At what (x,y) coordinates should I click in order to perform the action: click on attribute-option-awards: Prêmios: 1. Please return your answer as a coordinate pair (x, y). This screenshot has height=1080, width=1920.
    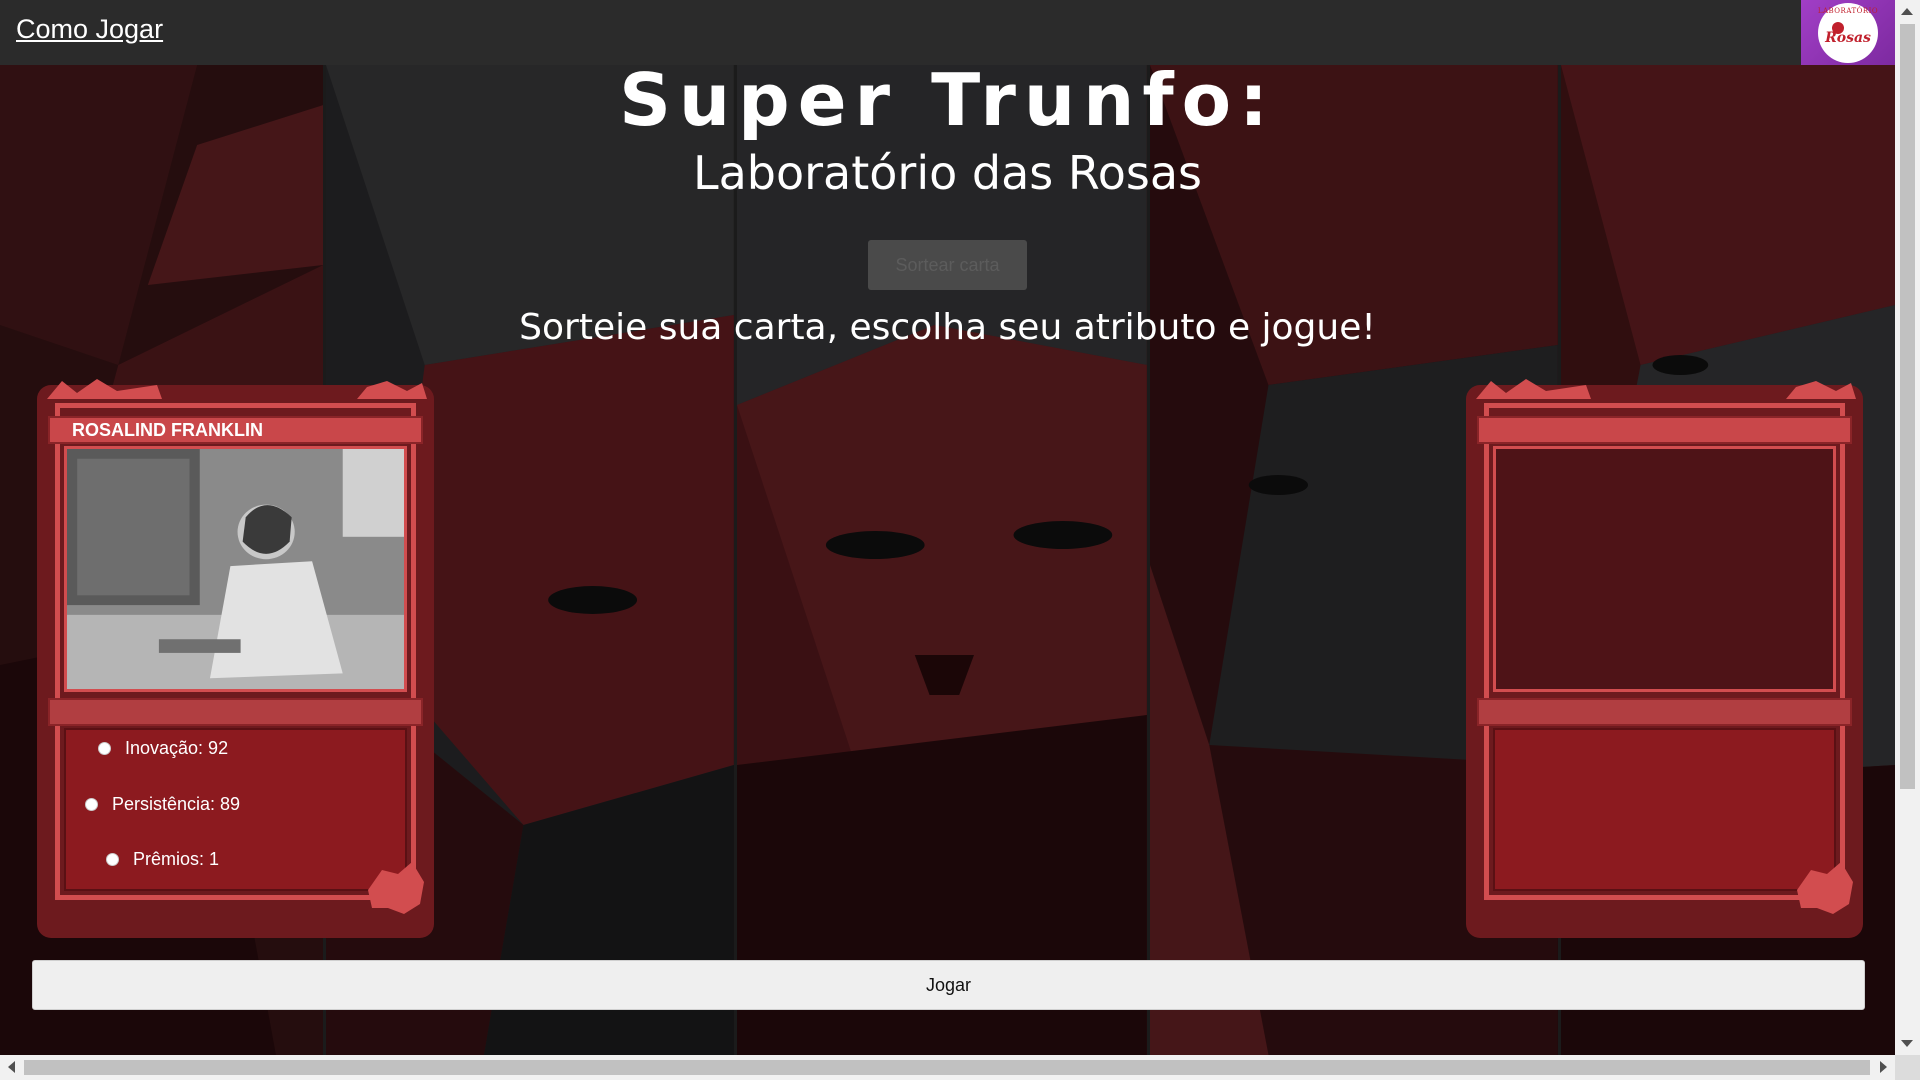
    Looking at the image, I should click on (162, 859).